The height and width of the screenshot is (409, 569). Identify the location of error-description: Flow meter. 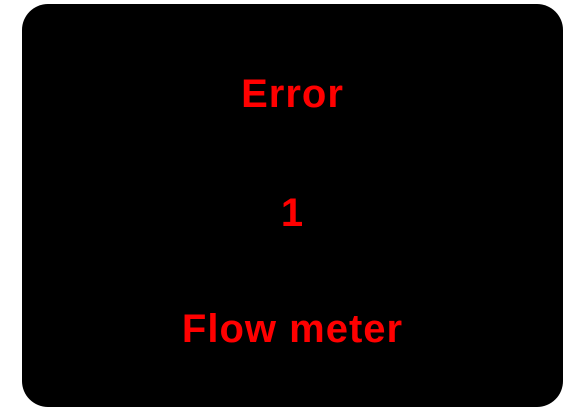
(292, 329).